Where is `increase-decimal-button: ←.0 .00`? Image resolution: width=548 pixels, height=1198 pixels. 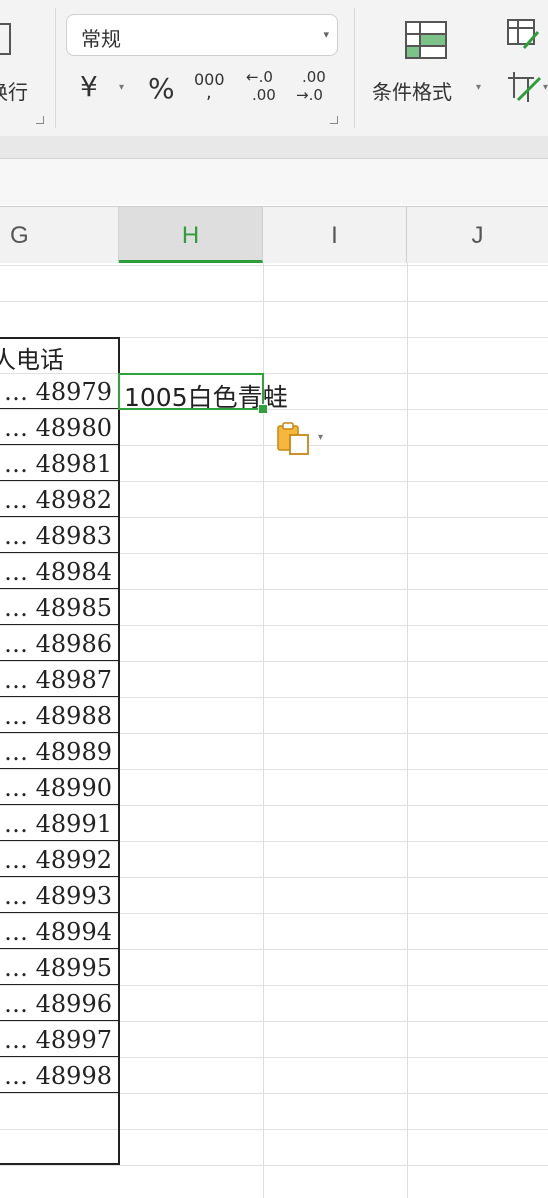
increase-decimal-button: ←.0 .00 is located at coordinates (264, 88).